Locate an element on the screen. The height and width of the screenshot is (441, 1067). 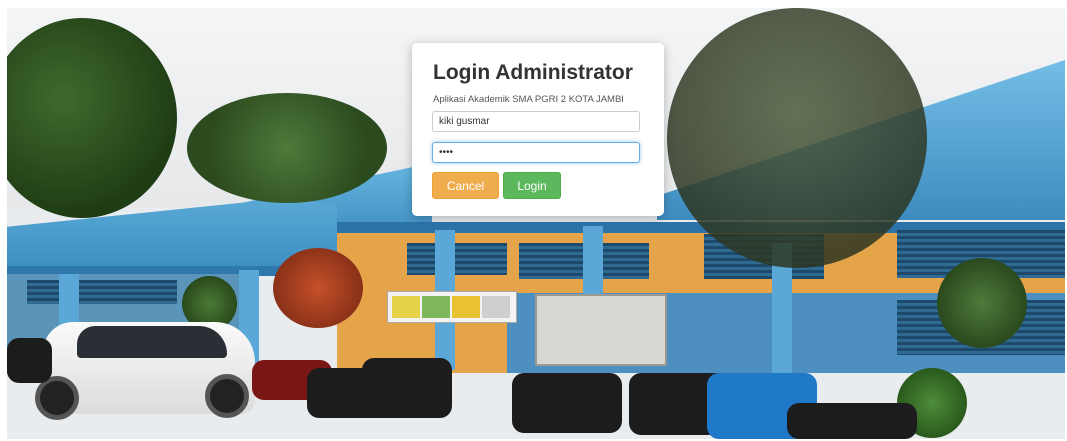
dialog-title: Login Administrator is located at coordinates (533, 72).